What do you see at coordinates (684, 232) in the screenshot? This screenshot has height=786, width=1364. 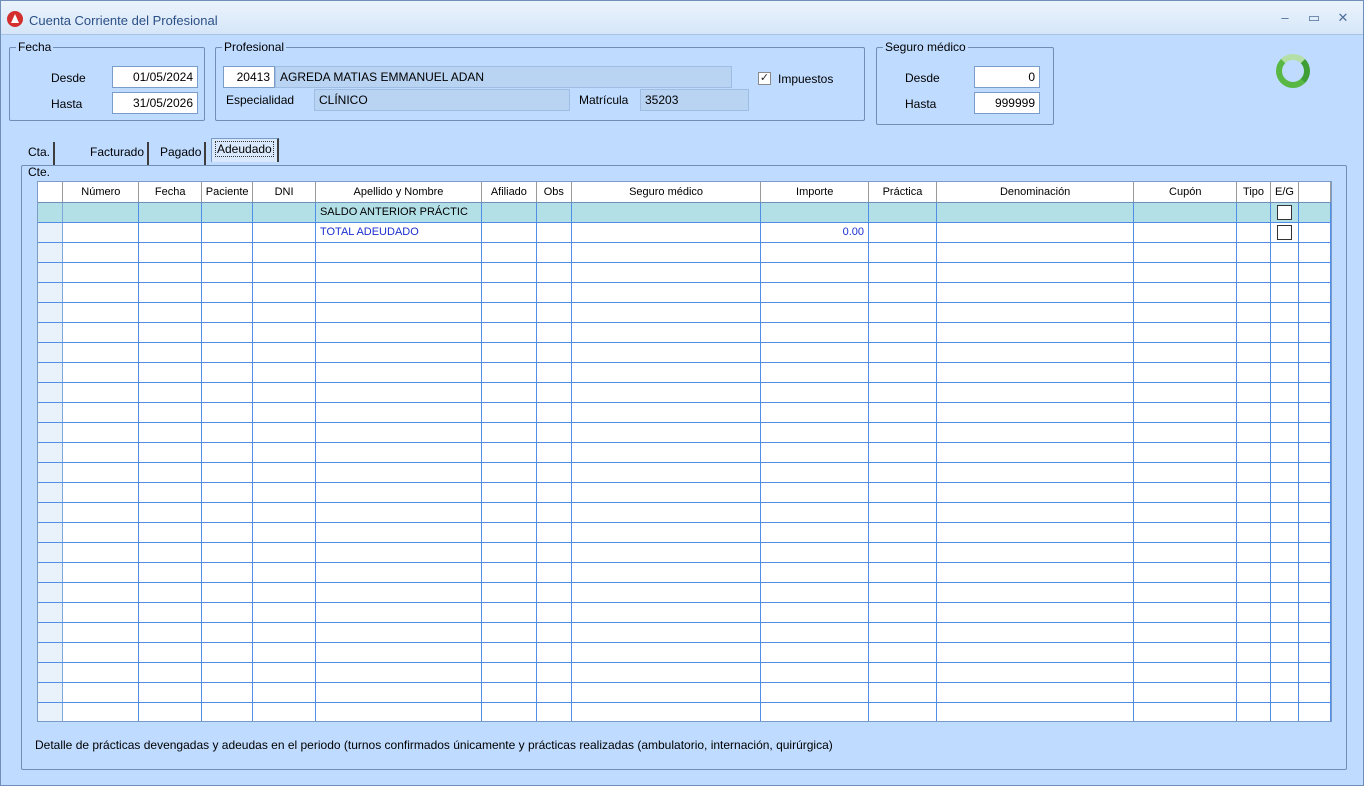 I see `table-row: TOTAL ADEUDADO 0.00` at bounding box center [684, 232].